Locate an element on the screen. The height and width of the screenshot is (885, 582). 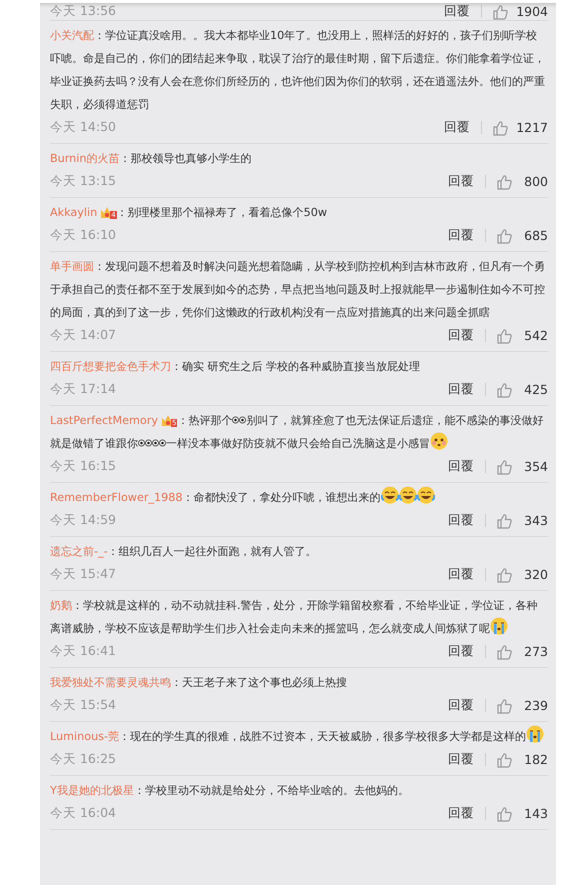
like-count: 685 is located at coordinates (535, 235).